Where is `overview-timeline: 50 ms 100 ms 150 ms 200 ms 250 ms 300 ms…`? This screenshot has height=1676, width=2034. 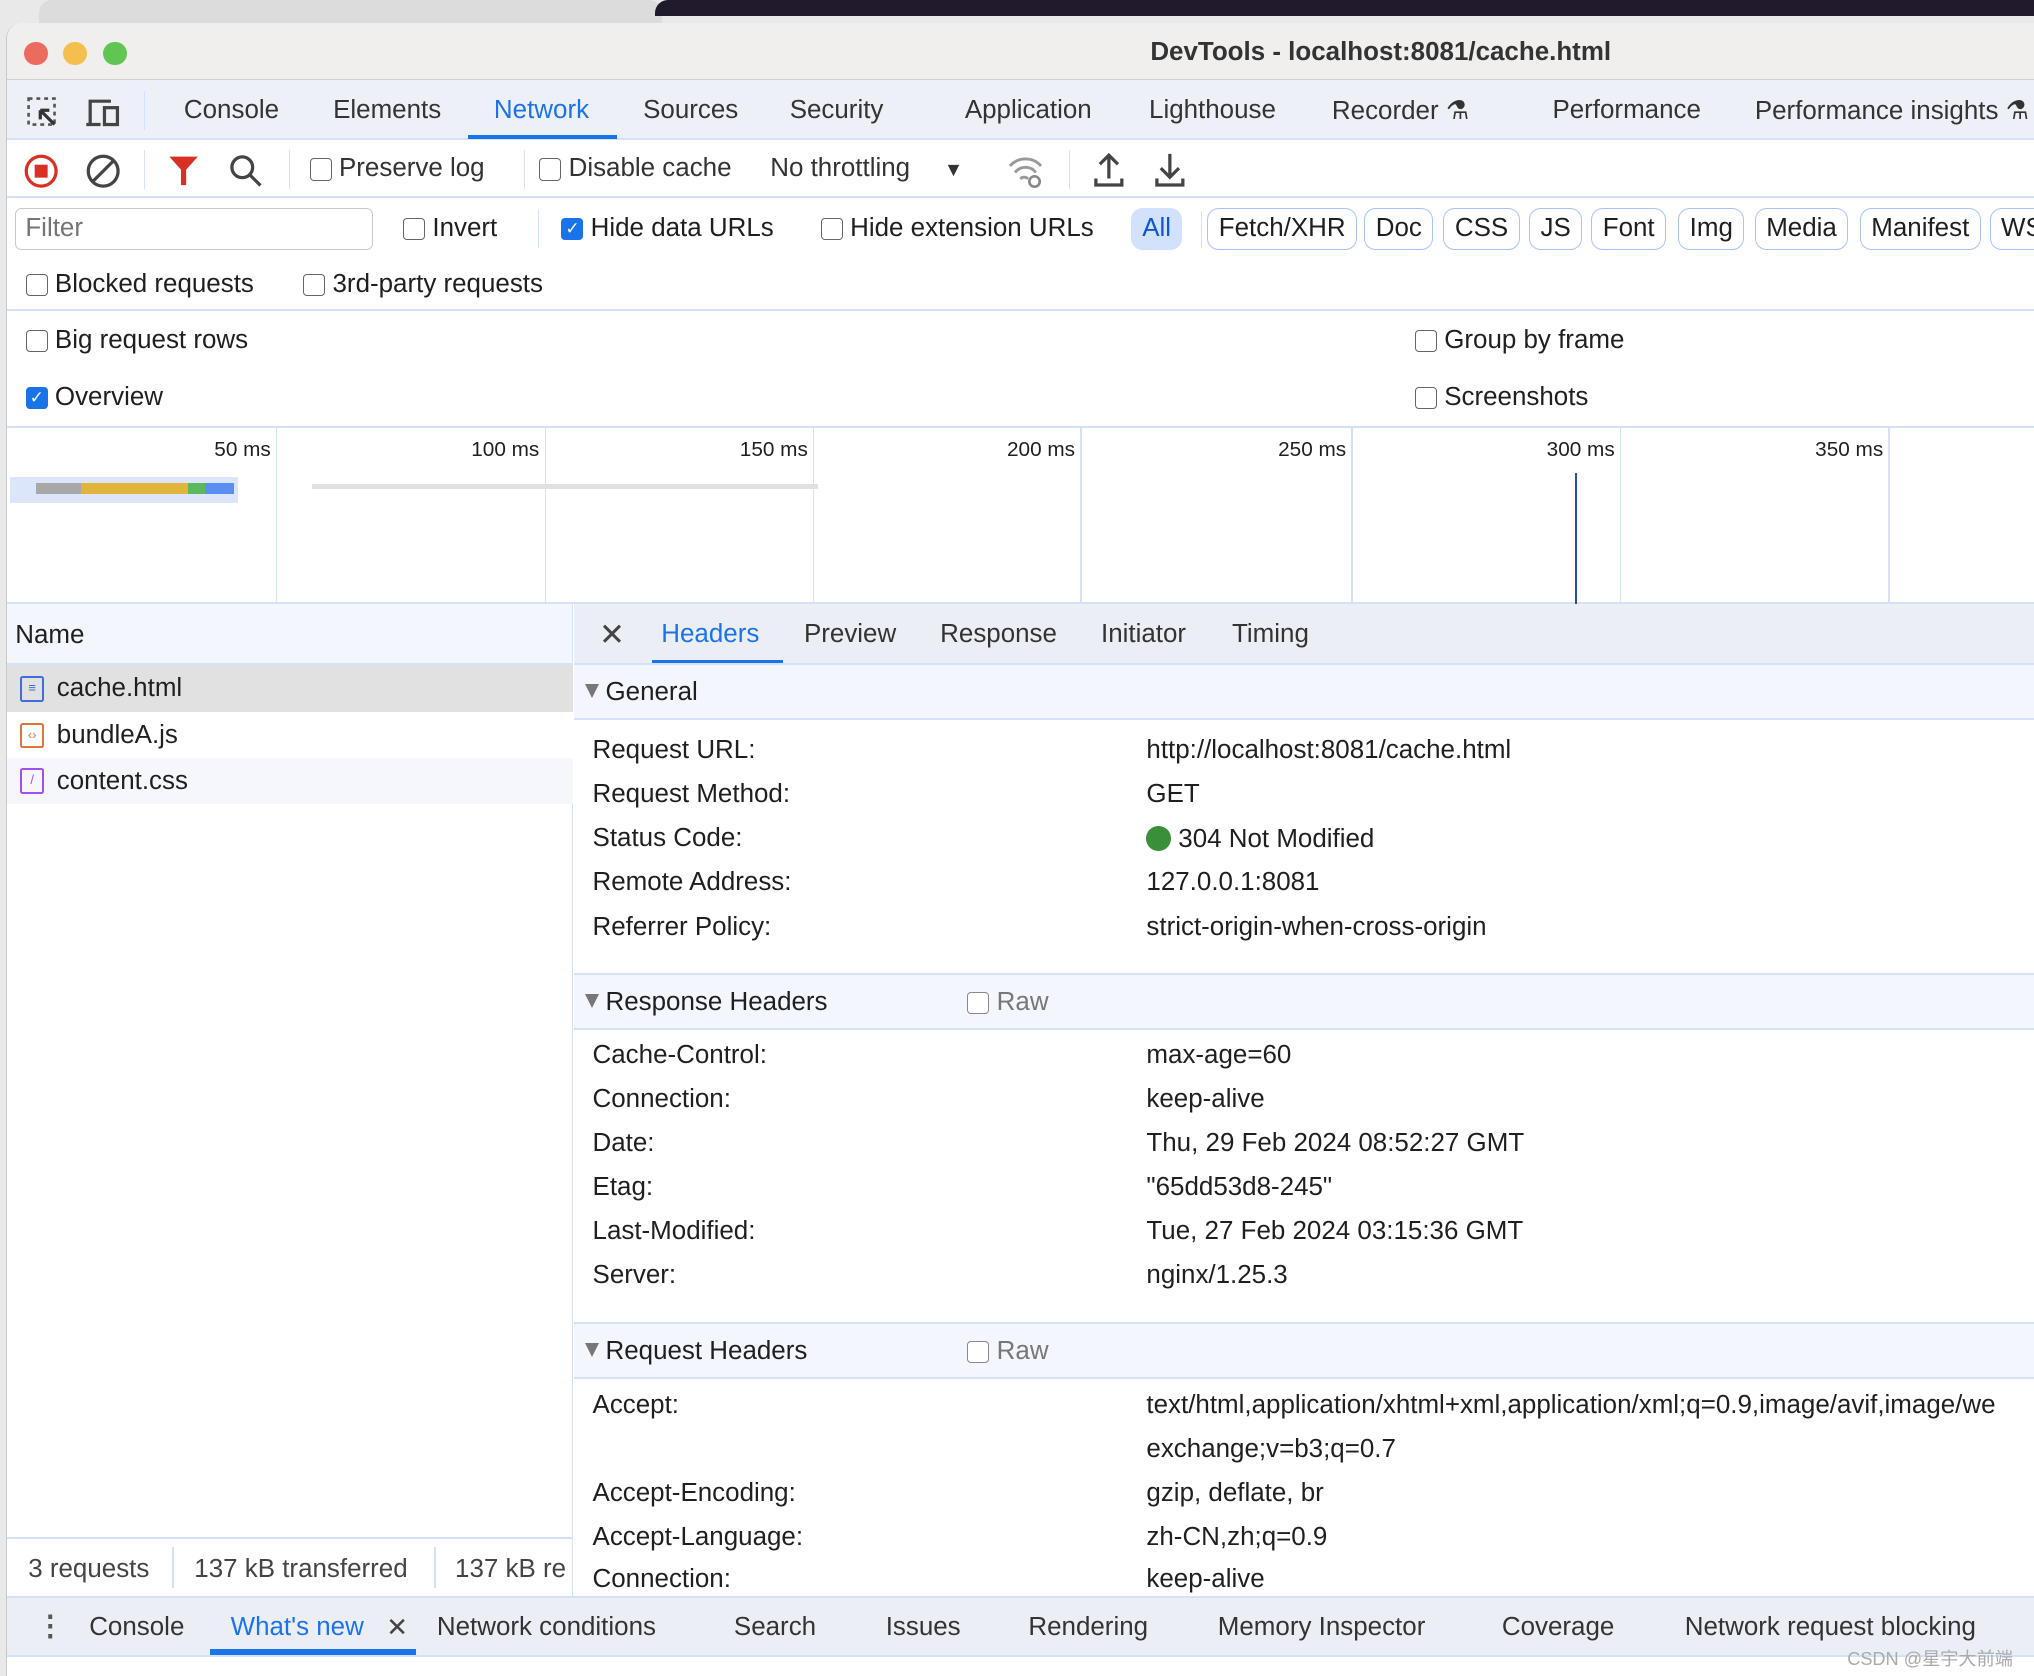 overview-timeline: 50 ms 100 ms 150 ms 200 ms 250 ms 300 ms… is located at coordinates (1020, 516).